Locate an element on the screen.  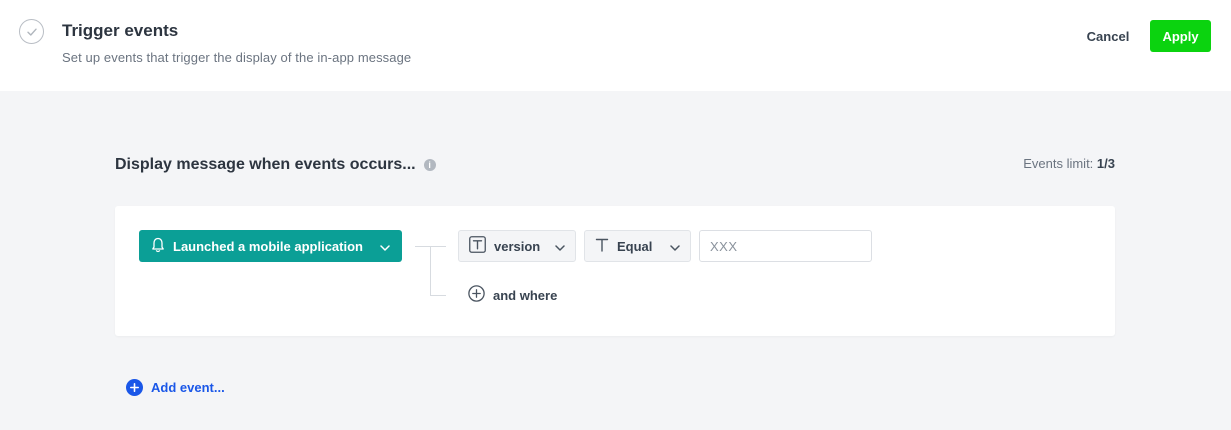
check-circle-icon is located at coordinates (31, 31).